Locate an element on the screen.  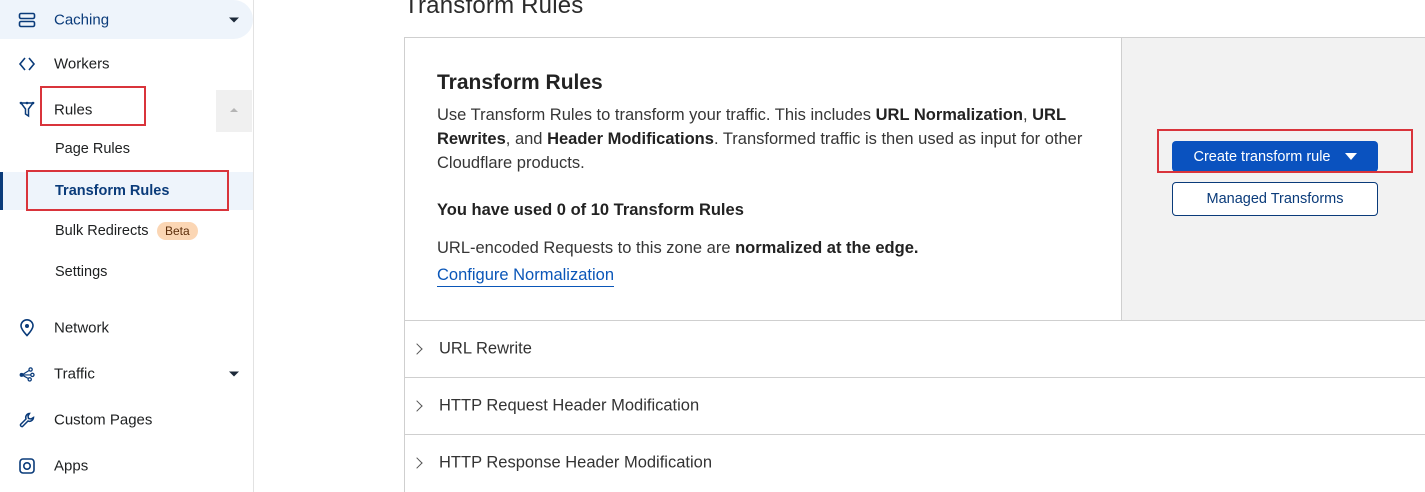
managed-transforms-button: Managed Transforms is located at coordinates (1275, 199).